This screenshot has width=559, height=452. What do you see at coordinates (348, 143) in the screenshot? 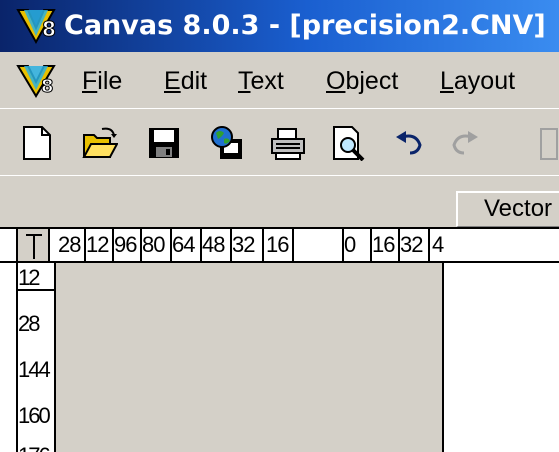
I see `print-preview-icon` at bounding box center [348, 143].